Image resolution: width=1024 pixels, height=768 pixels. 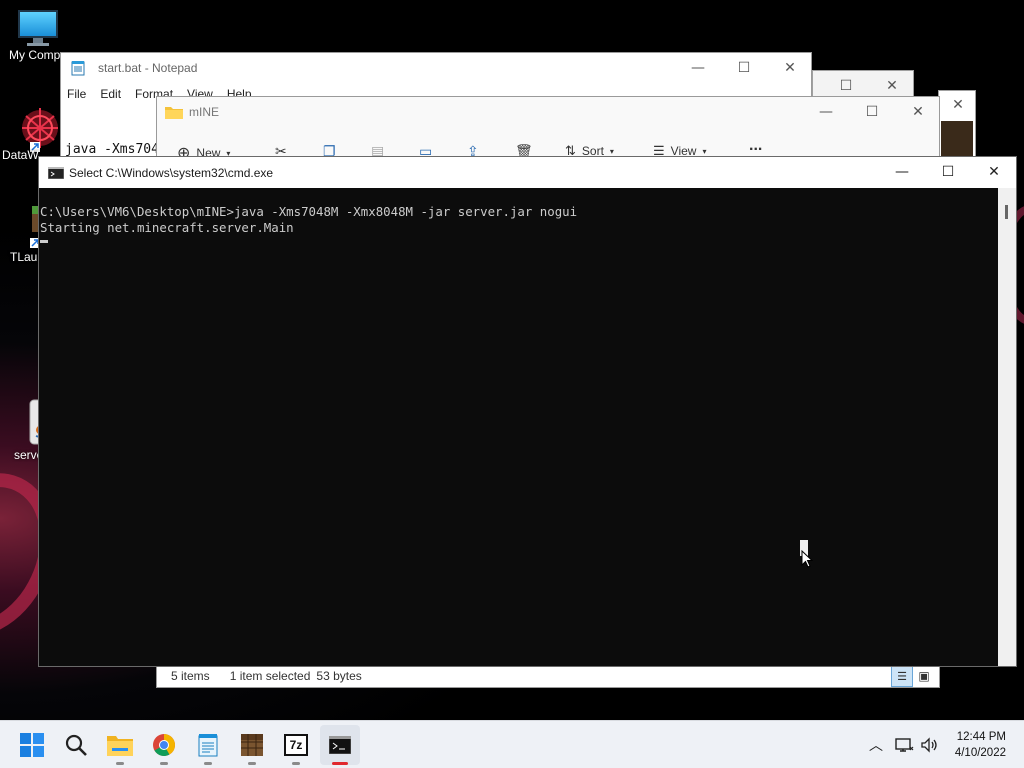 What do you see at coordinates (340, 763) in the screenshot?
I see `active-indicator` at bounding box center [340, 763].